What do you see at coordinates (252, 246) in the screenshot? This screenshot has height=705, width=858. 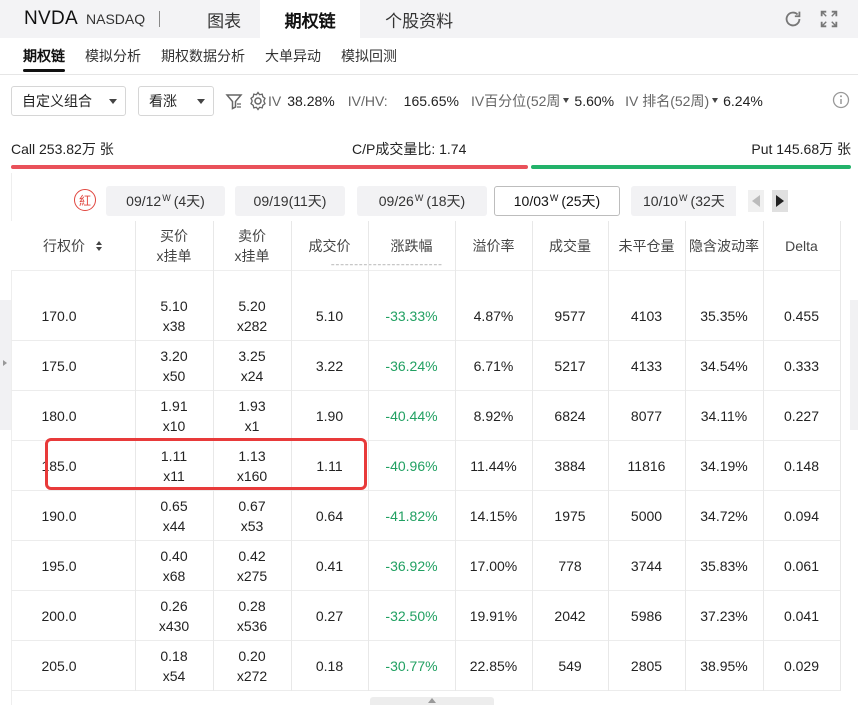 I see `header-ask: 卖价 x挂单` at bounding box center [252, 246].